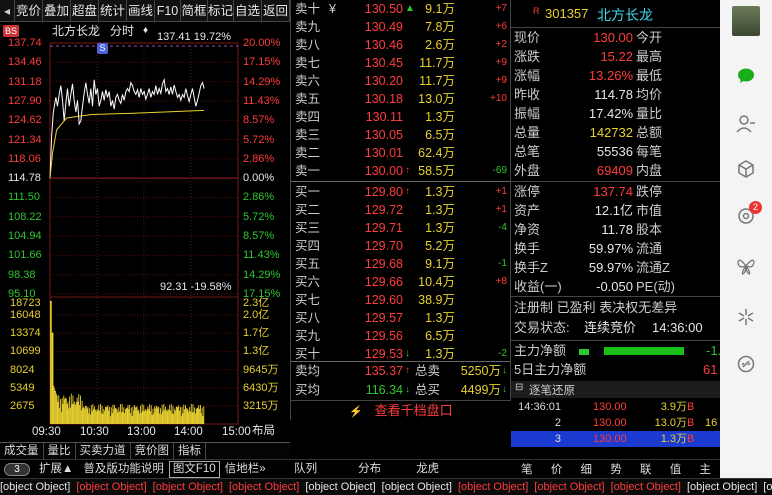 This screenshot has height=495, width=772. Describe the element at coordinates (645, 487) in the screenshot. I see `status-item: [object Object]` at that location.